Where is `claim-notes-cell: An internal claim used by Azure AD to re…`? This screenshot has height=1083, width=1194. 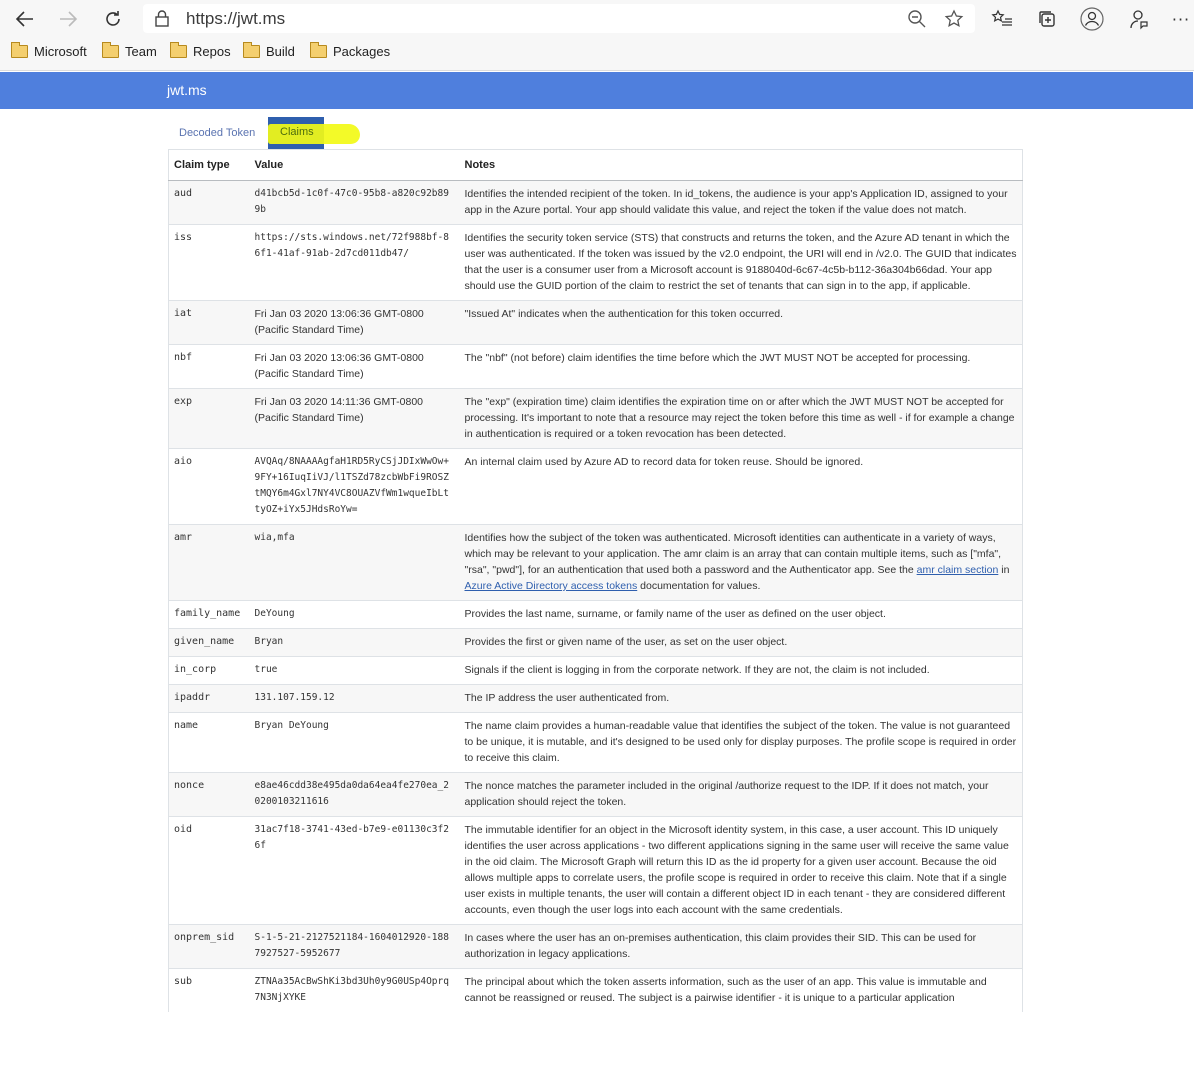 claim-notes-cell: An internal claim used by Azure AD to re… is located at coordinates (741, 486).